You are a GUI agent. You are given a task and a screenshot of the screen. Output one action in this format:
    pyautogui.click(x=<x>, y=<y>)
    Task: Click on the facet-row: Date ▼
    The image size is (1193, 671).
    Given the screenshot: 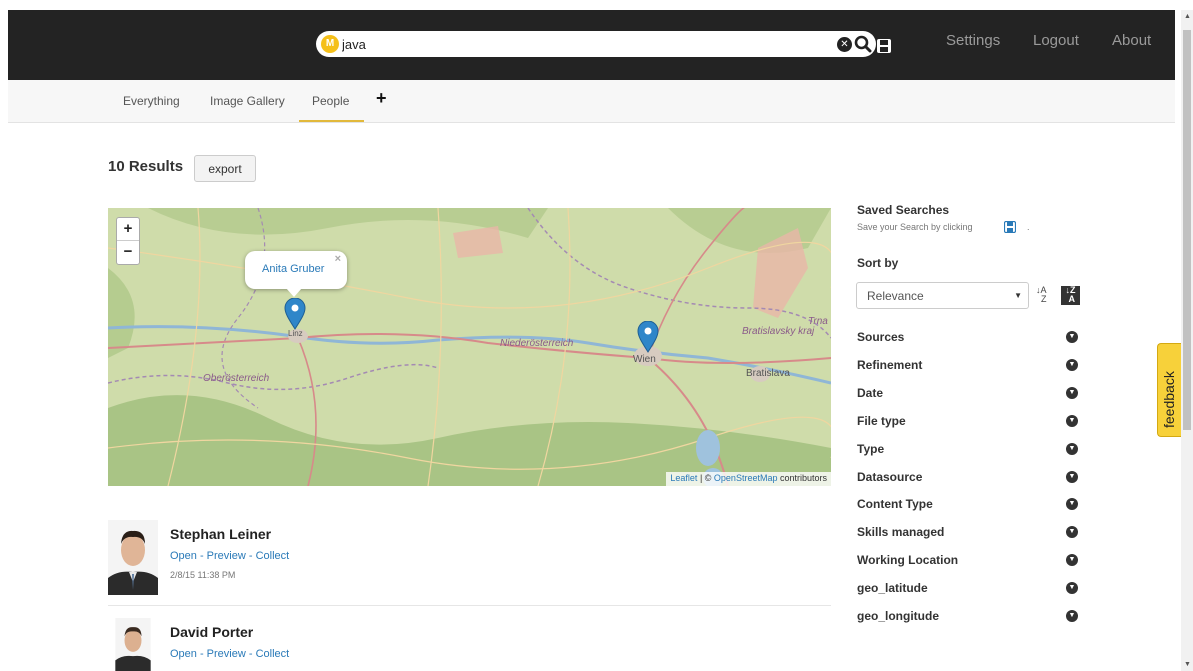 What is the action you would take?
    pyautogui.click(x=968, y=394)
    